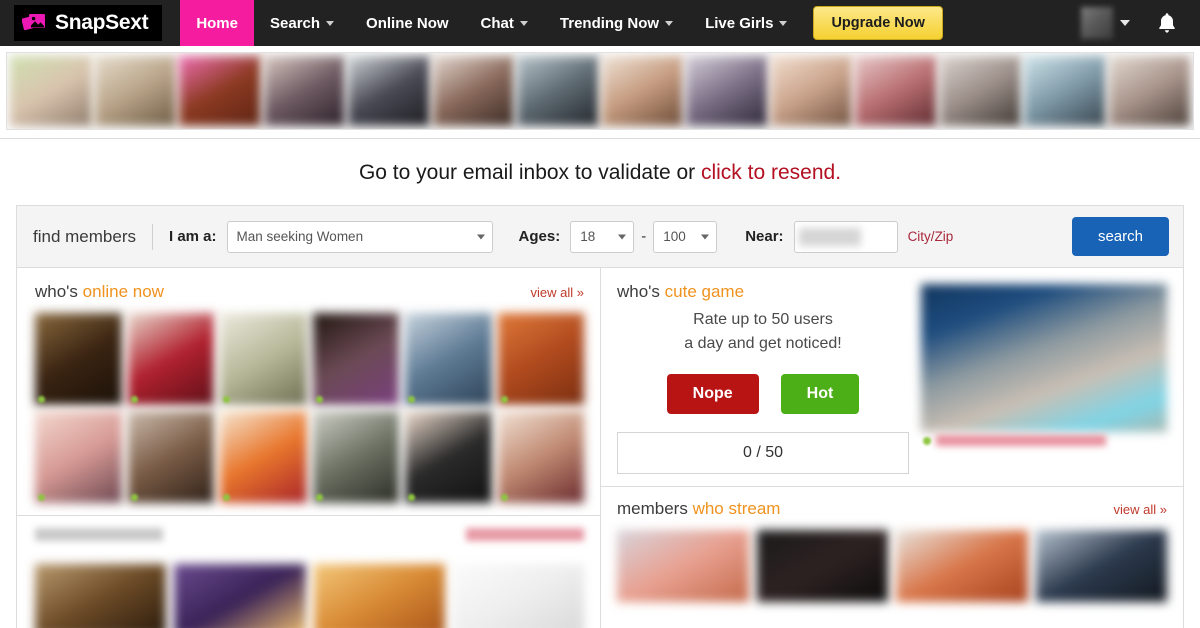 The height and width of the screenshot is (628, 1200). Describe the element at coordinates (769, 292) in the screenshot. I see `cute-game-title: who's cute game` at that location.